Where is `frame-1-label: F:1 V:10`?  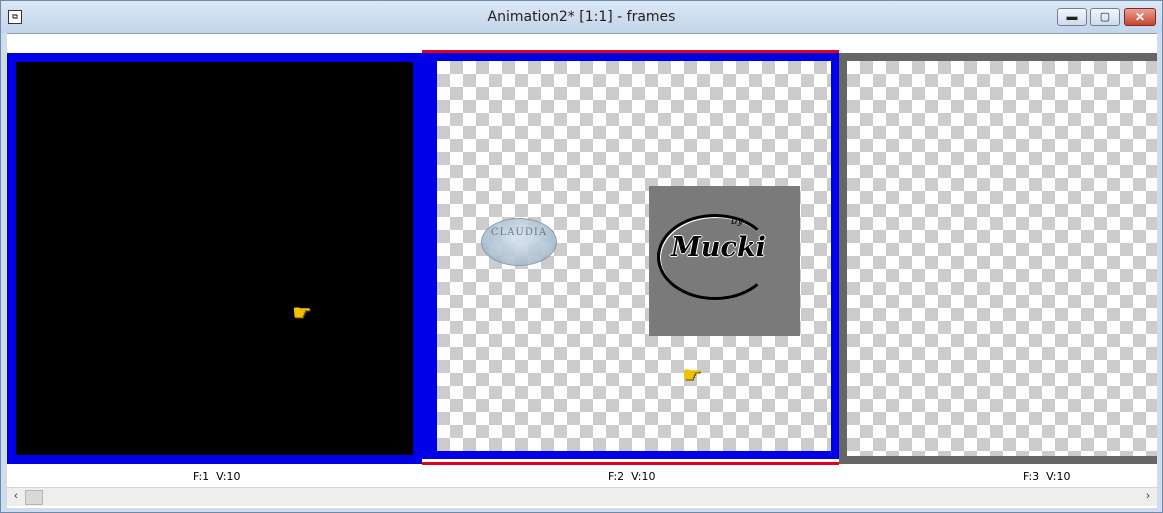
frame-1-label: F:1 V:10 is located at coordinates (217, 476).